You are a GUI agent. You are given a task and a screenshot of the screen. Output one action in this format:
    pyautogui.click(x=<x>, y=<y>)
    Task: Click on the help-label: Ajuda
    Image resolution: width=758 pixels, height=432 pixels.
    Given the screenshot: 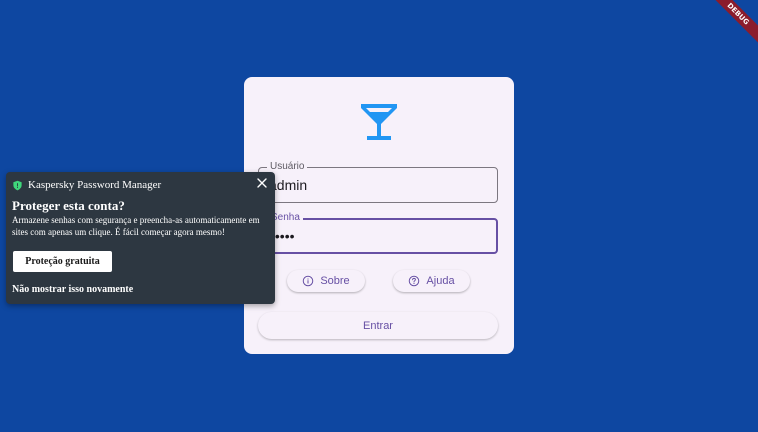 What is the action you would take?
    pyautogui.click(x=440, y=281)
    